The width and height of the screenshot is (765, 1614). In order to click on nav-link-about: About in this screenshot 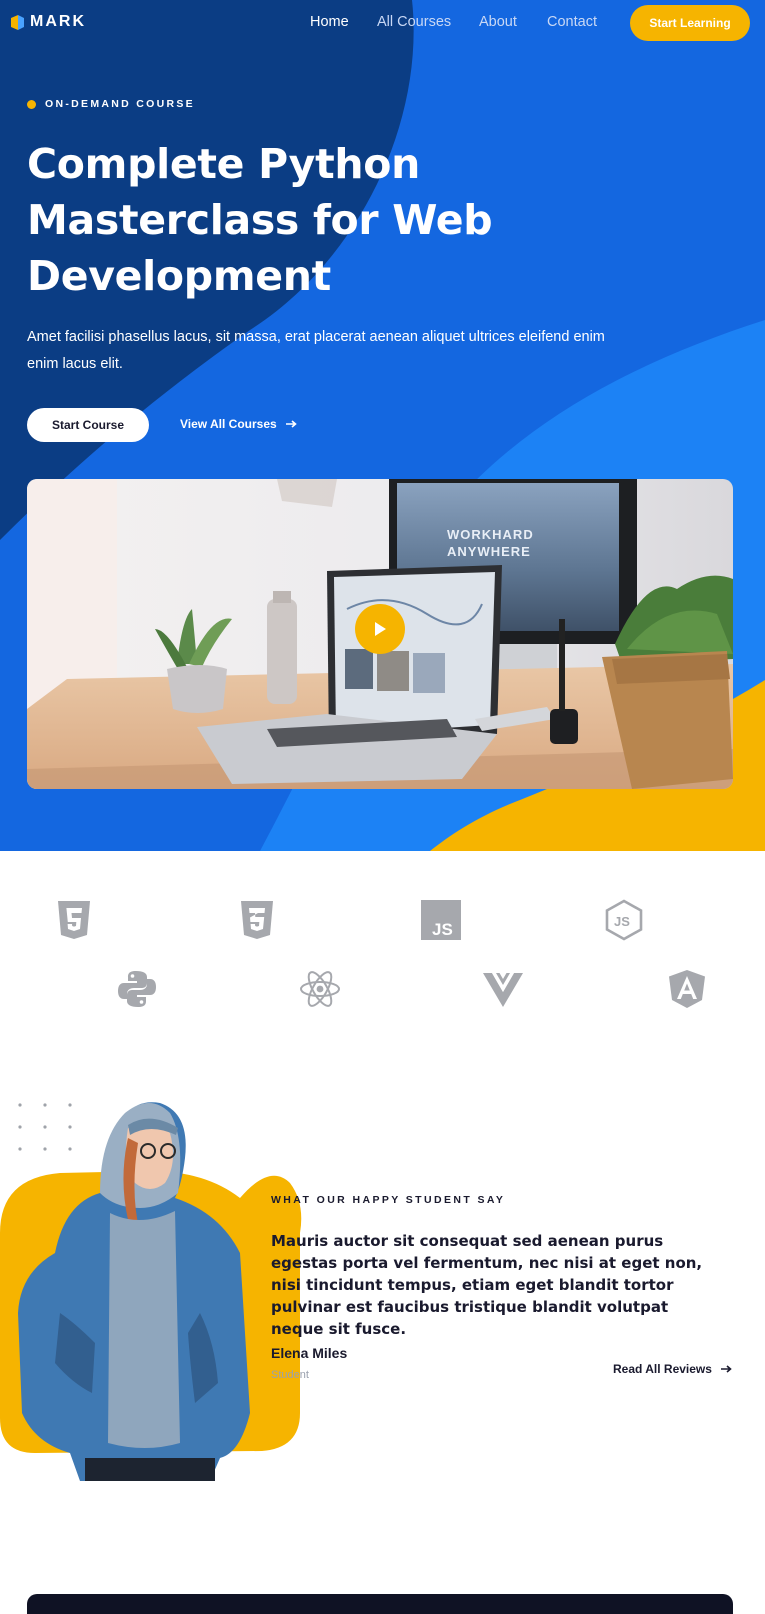, I will do `click(498, 22)`.